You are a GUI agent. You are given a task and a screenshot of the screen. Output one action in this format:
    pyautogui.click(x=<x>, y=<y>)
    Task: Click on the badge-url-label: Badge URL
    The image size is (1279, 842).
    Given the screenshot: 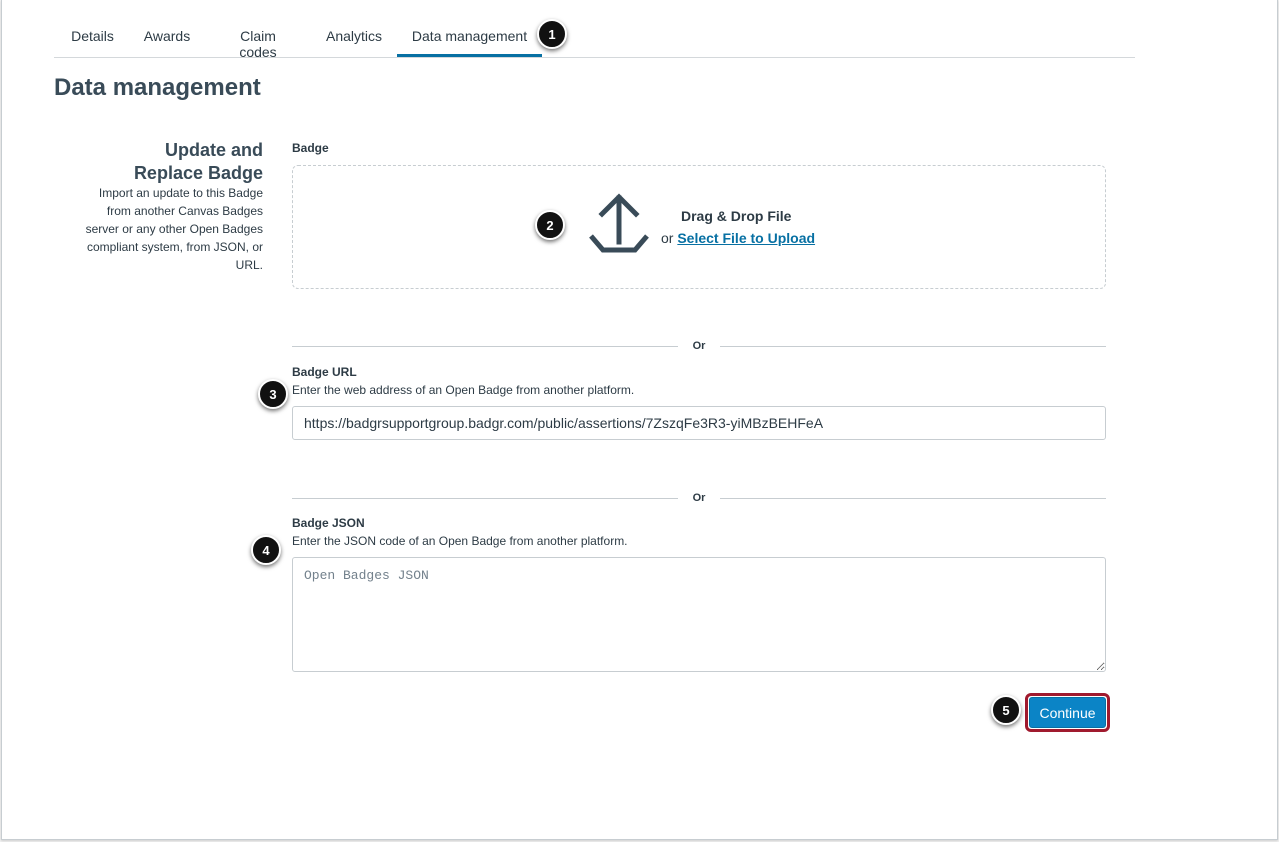 What is the action you would take?
    pyautogui.click(x=324, y=372)
    